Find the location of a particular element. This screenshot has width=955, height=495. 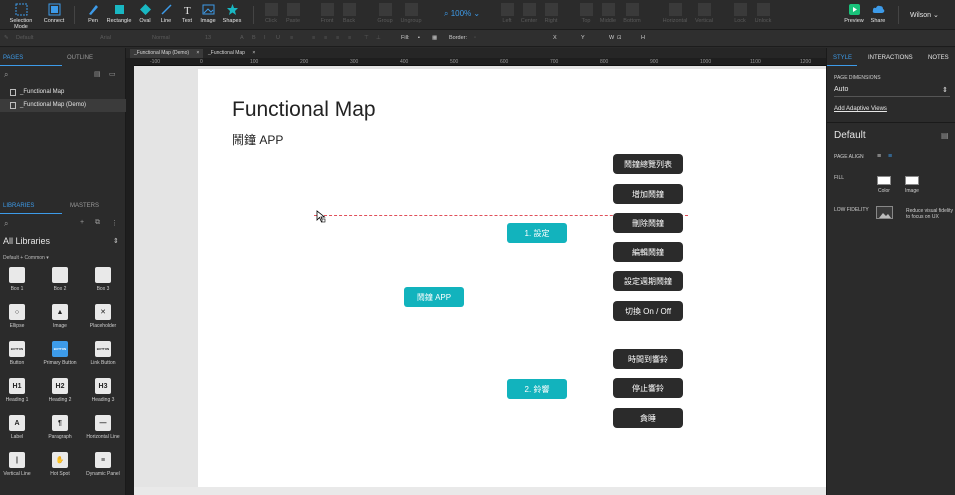

widget-heading-2: H2 Heading 2 is located at coordinates (60, 390).